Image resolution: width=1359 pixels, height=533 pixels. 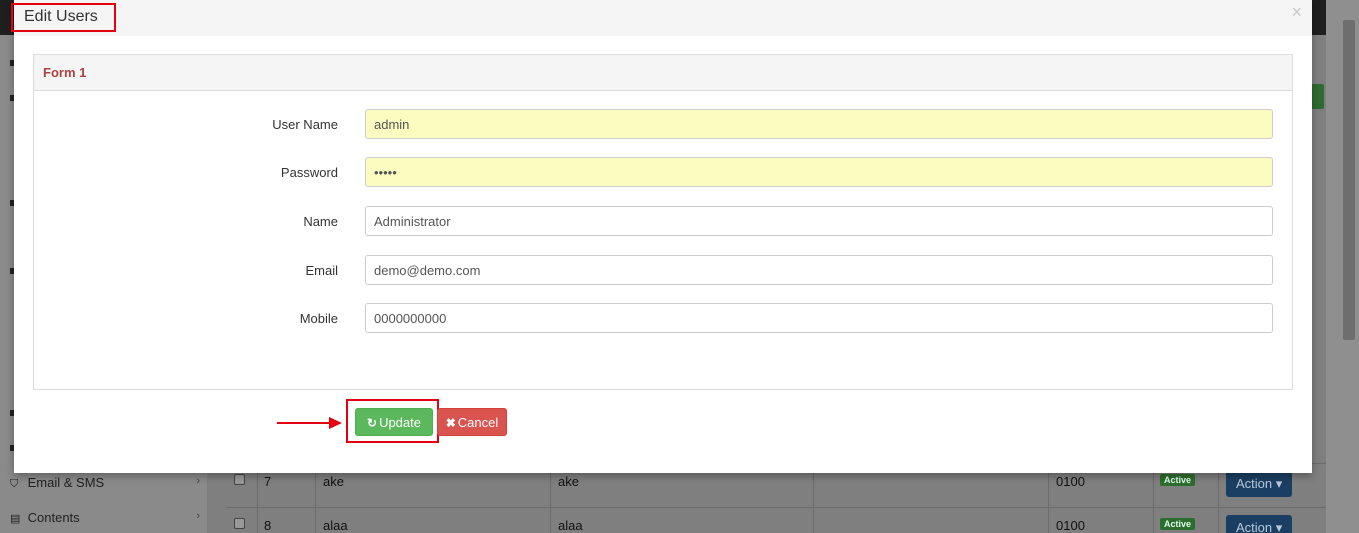 What do you see at coordinates (776, 520) in the screenshot?
I see `table-row: 8 alaa alaa 0100 Active Action ▾` at bounding box center [776, 520].